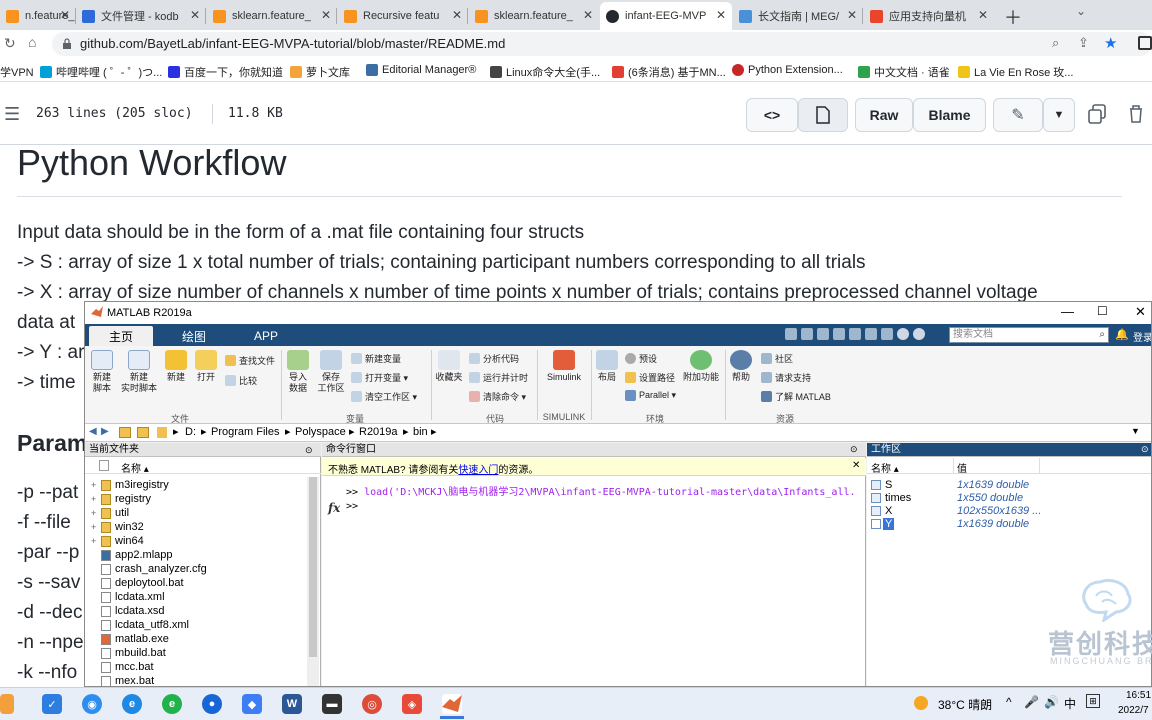  Describe the element at coordinates (292, 704) in the screenshot. I see `word-icon: W` at that location.